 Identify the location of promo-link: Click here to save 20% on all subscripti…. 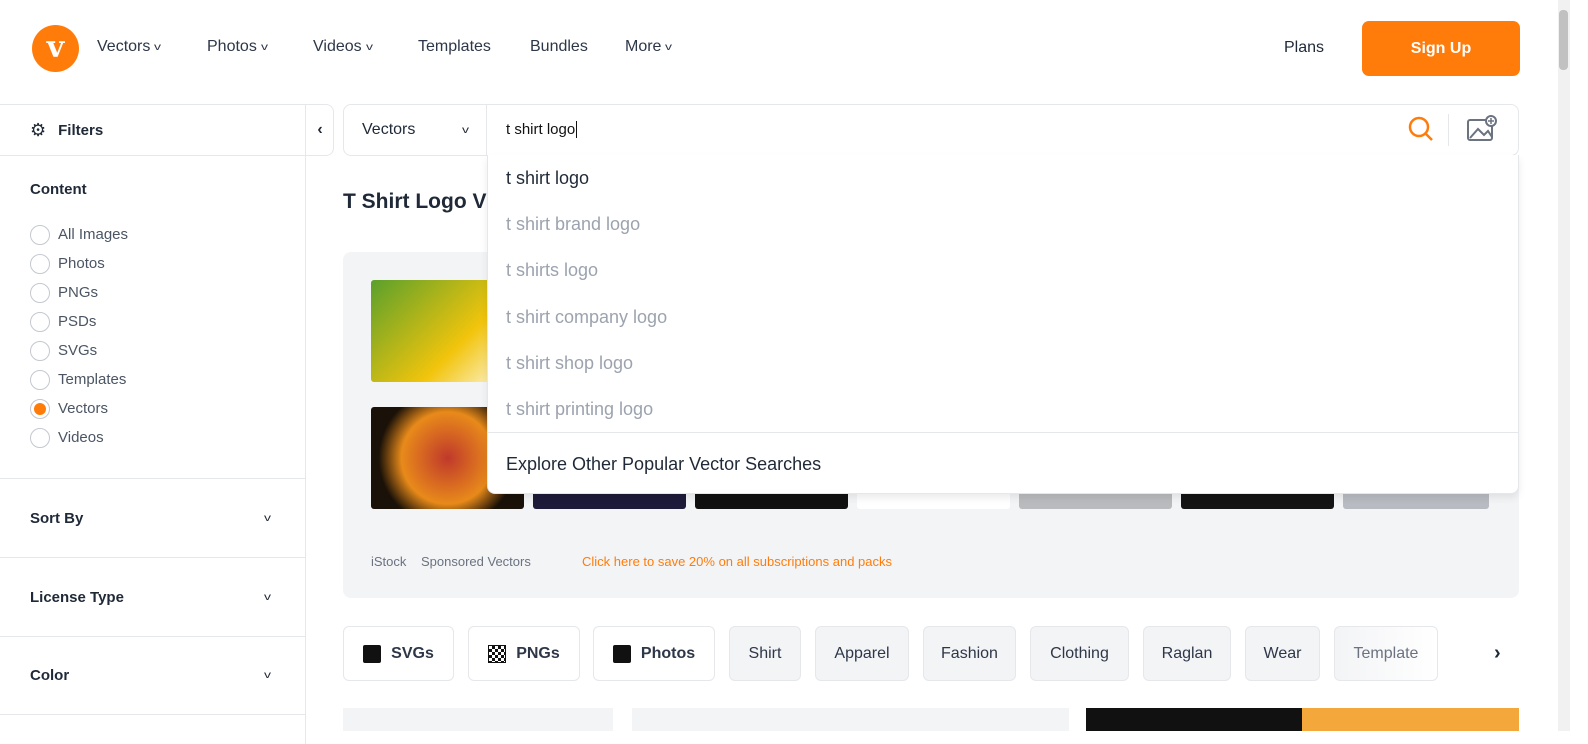
(737, 561).